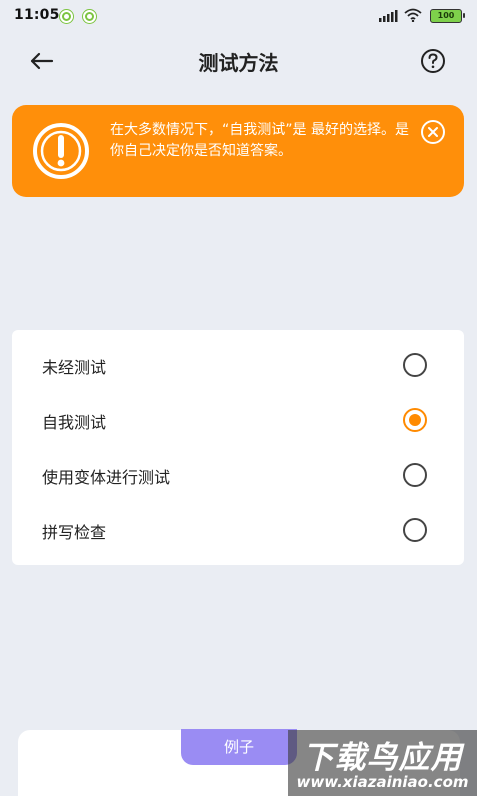 Image resolution: width=477 pixels, height=796 pixels. Describe the element at coordinates (74, 422) in the screenshot. I see `option-label: 自我测试` at that location.